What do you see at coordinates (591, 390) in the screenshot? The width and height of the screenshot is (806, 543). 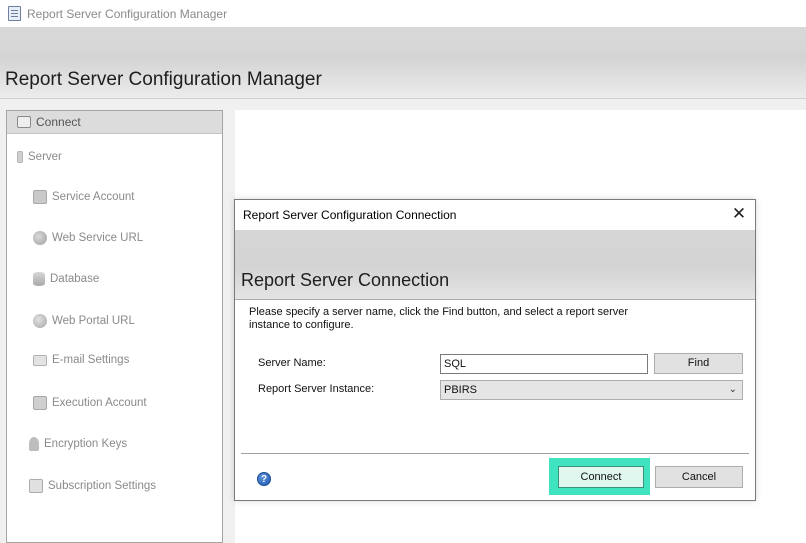 I see `instance-select: PBIRS ⌄` at bounding box center [591, 390].